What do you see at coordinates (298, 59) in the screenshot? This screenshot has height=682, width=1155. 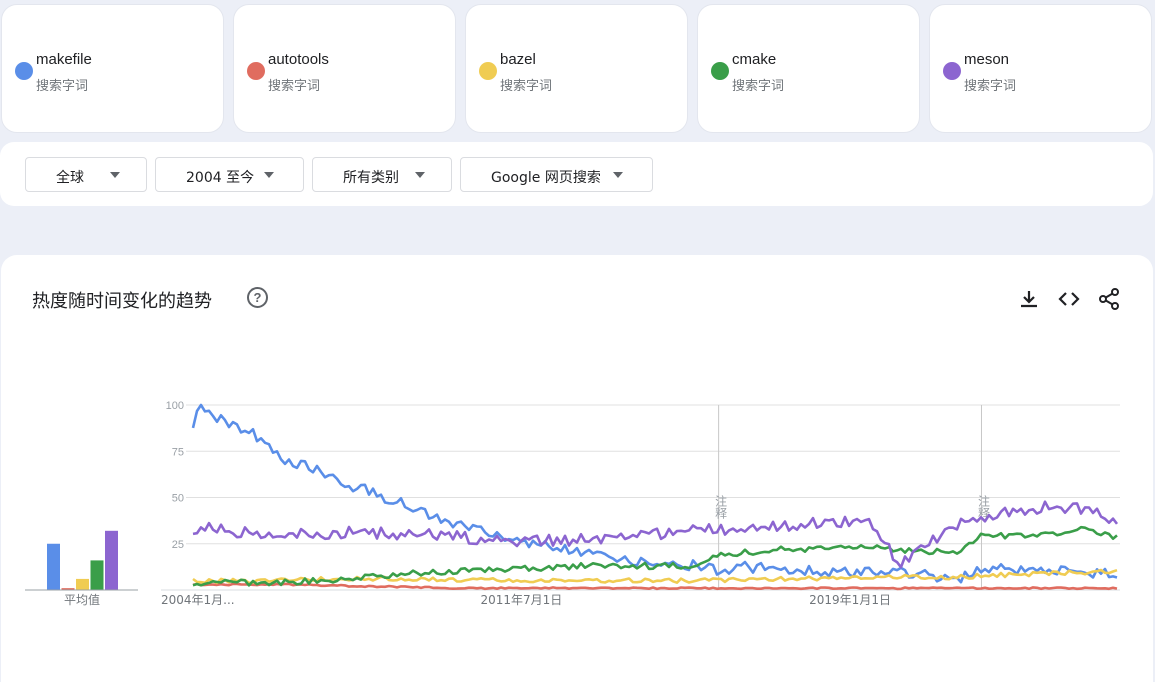 I see `term-name: autotools` at bounding box center [298, 59].